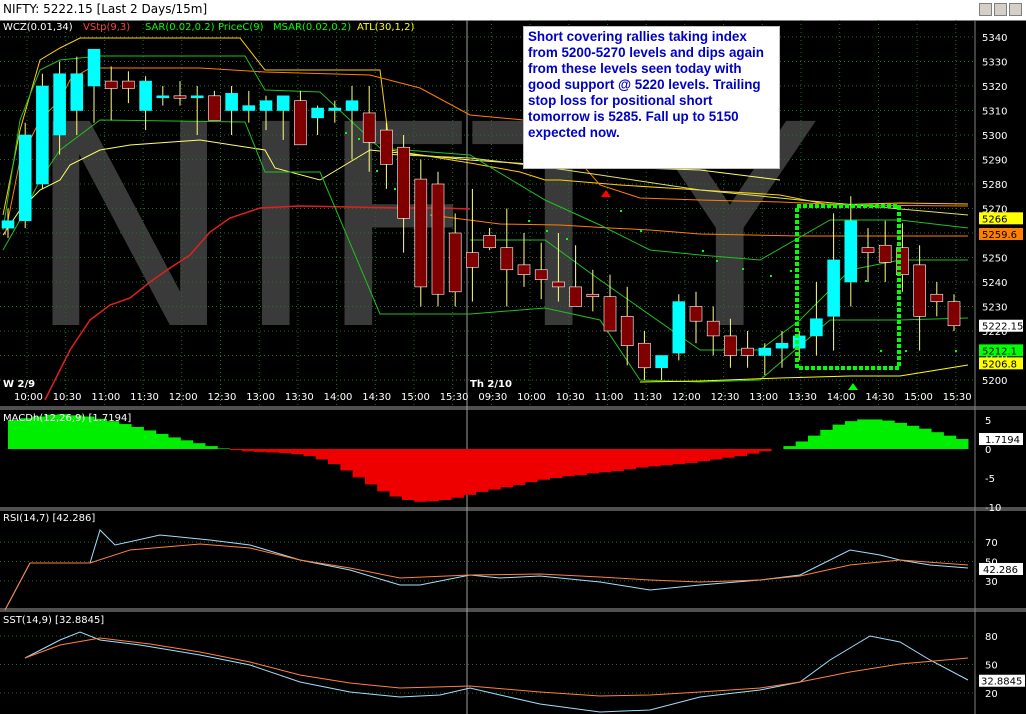 The width and height of the screenshot is (1026, 714). Describe the element at coordinates (49, 518) in the screenshot. I see `rsi-label: RSI(14,7) [42.286]` at that location.